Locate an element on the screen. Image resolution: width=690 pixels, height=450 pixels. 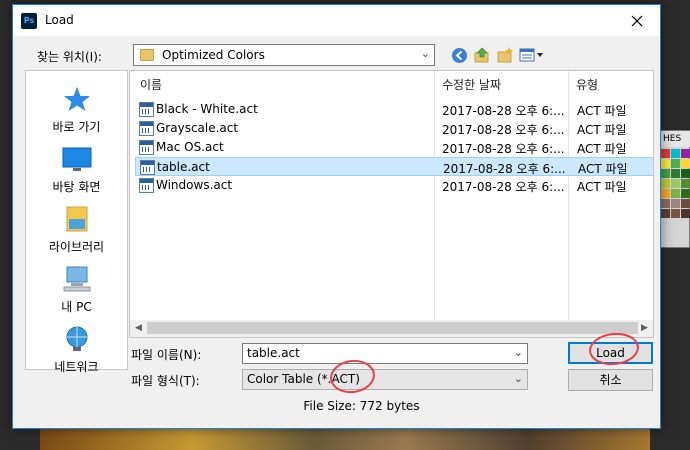
place-label: 바탕 화면 is located at coordinates (76, 187).